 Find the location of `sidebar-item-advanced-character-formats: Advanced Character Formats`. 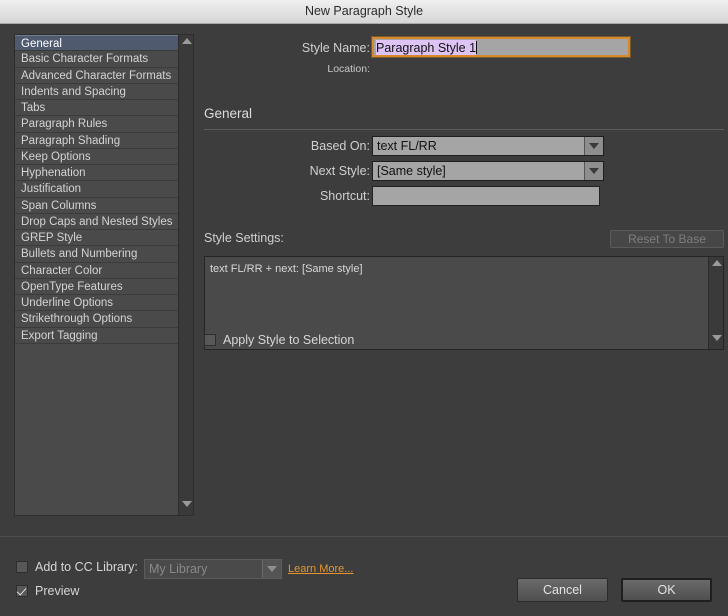

sidebar-item-advanced-character-formats: Advanced Character Formats is located at coordinates (97, 76).